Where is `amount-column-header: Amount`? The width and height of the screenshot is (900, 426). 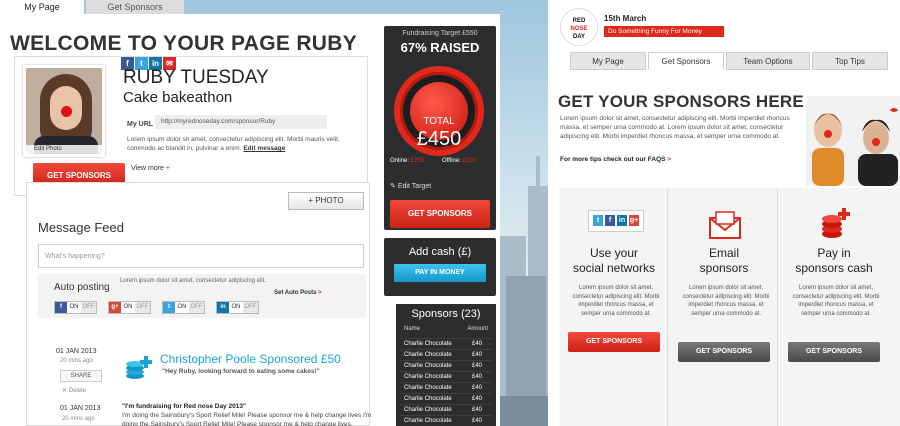 amount-column-header: Amount is located at coordinates (477, 329).